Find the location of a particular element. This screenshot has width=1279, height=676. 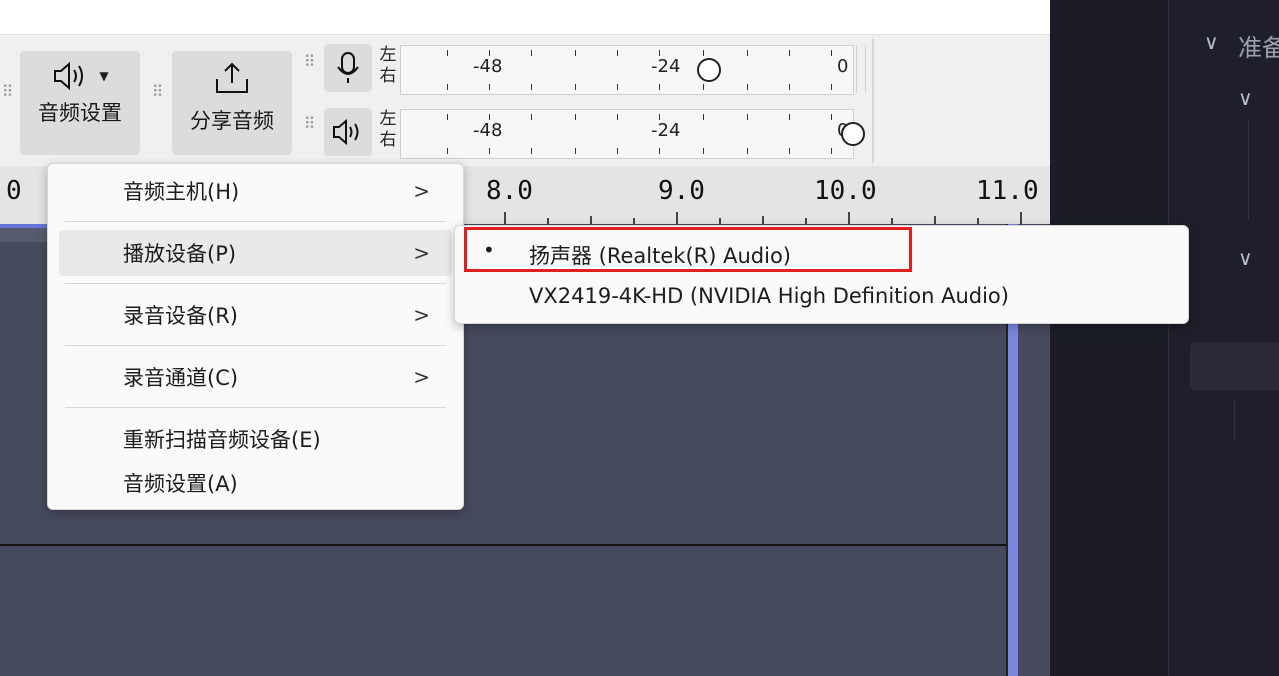

title-area is located at coordinates (525, 17).